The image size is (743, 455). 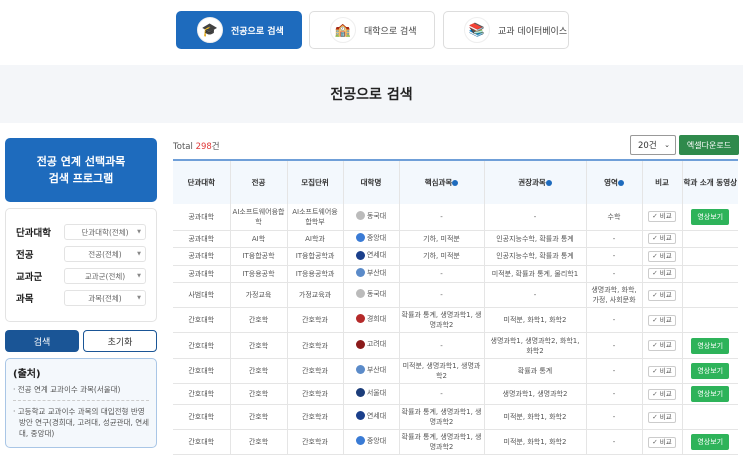 I want to click on university-cell: 경희대, so click(x=370, y=320).